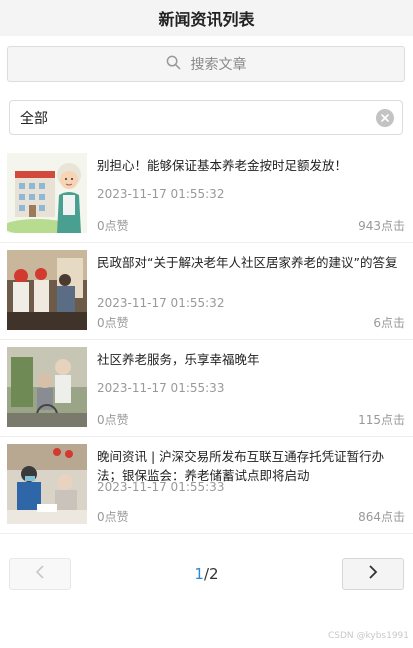 This screenshot has width=413, height=648. Describe the element at coordinates (34, 118) in the screenshot. I see `filter-value: 全部` at that location.